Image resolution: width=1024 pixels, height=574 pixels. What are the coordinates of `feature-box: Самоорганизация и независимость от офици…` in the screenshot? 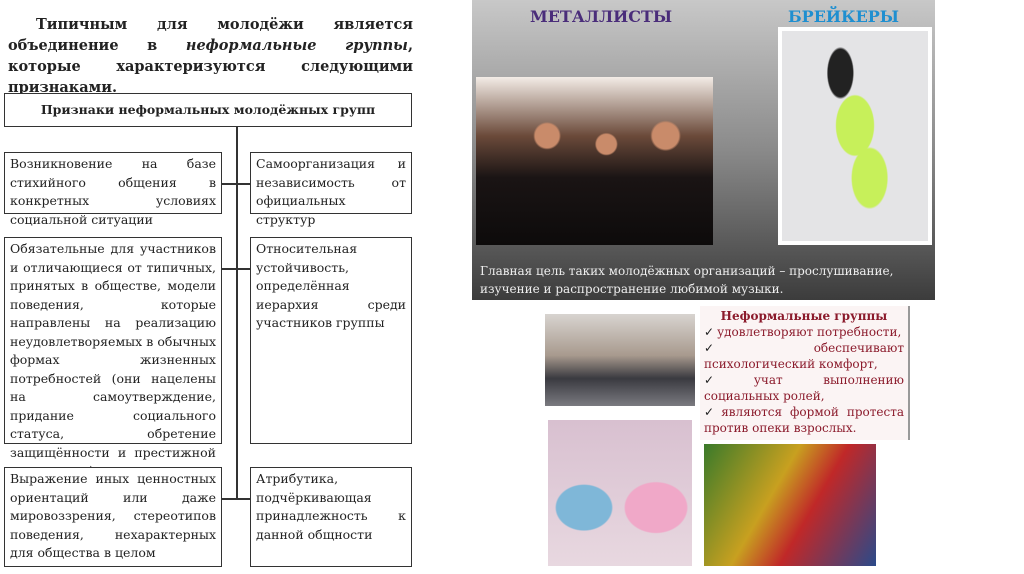 It's located at (331, 189).